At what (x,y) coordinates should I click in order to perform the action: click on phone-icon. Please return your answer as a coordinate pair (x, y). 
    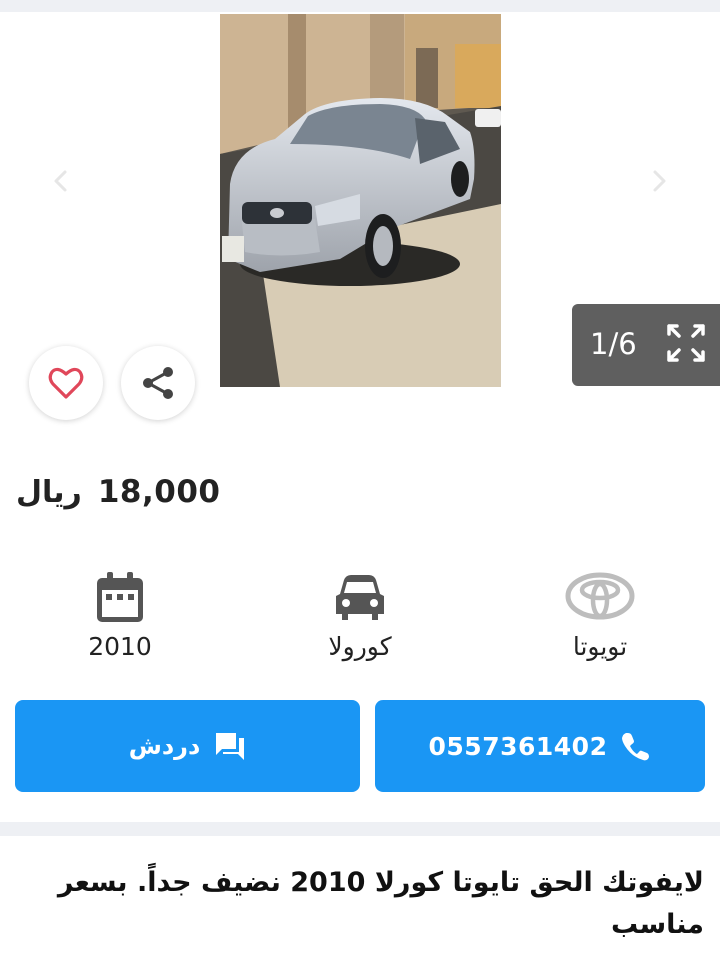
    Looking at the image, I should click on (636, 747).